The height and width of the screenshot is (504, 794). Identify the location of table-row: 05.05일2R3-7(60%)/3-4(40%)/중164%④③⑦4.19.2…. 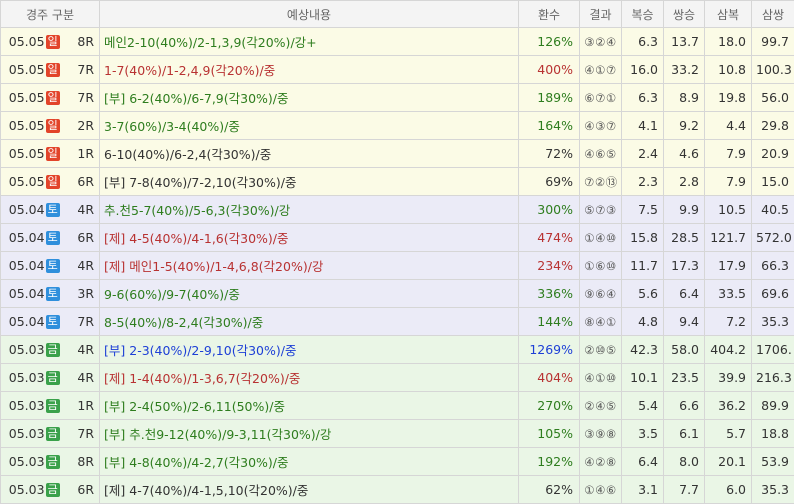
(397, 126).